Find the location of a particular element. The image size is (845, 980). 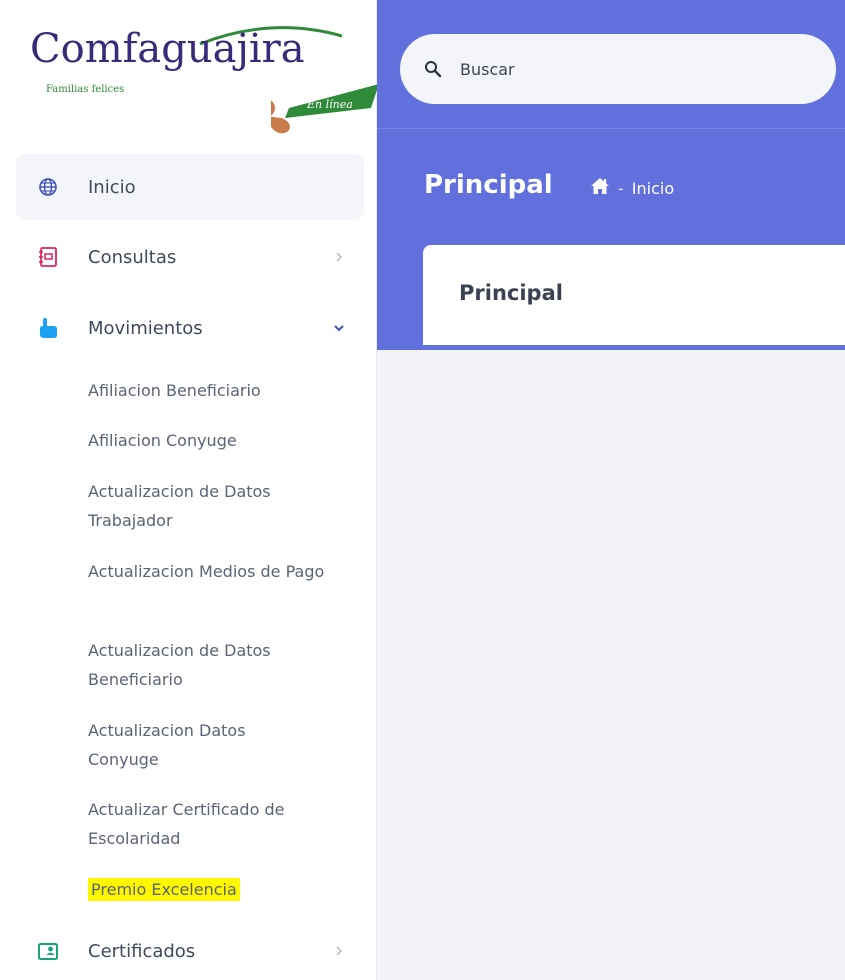

page-title: Principal is located at coordinates (488, 185).